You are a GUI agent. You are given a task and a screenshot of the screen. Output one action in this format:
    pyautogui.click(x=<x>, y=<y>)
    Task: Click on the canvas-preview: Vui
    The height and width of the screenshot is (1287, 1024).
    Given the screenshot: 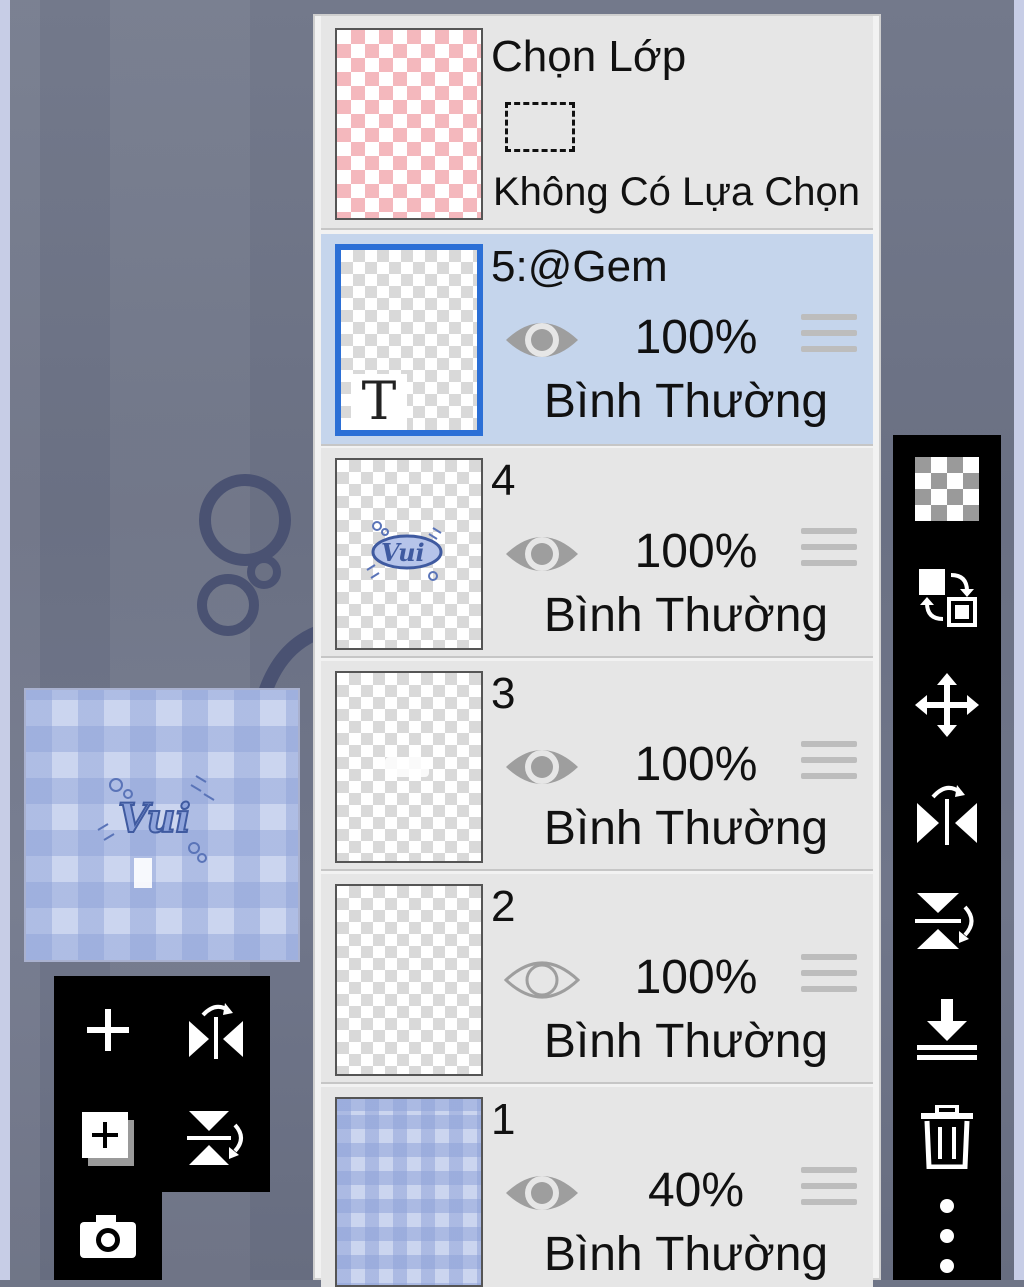 What is the action you would take?
    pyautogui.click(x=162, y=825)
    